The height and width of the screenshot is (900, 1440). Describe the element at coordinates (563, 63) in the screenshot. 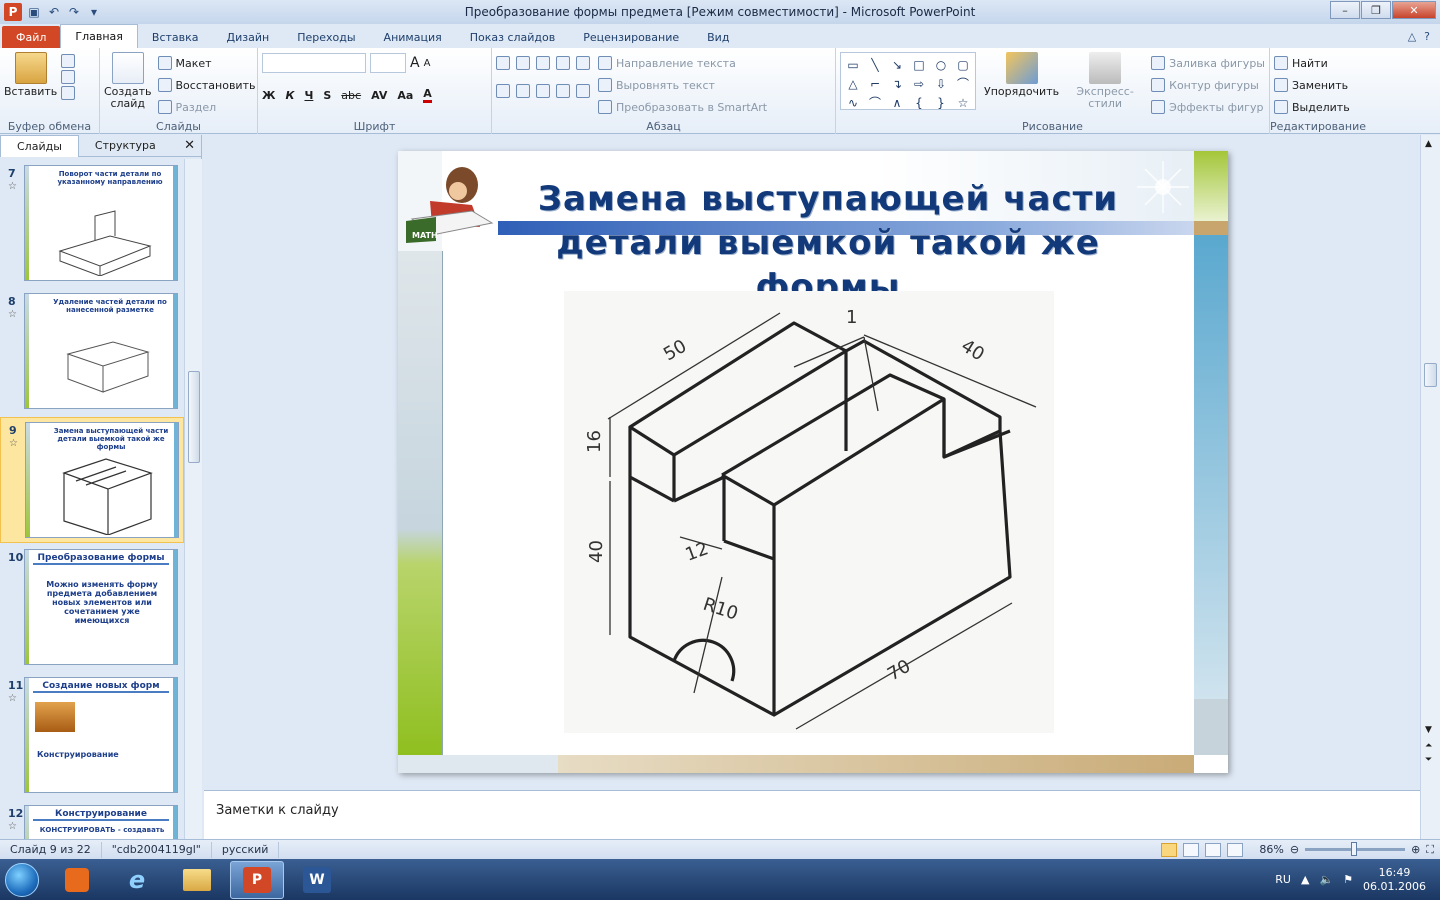

I see `increase-indent-icon` at that location.